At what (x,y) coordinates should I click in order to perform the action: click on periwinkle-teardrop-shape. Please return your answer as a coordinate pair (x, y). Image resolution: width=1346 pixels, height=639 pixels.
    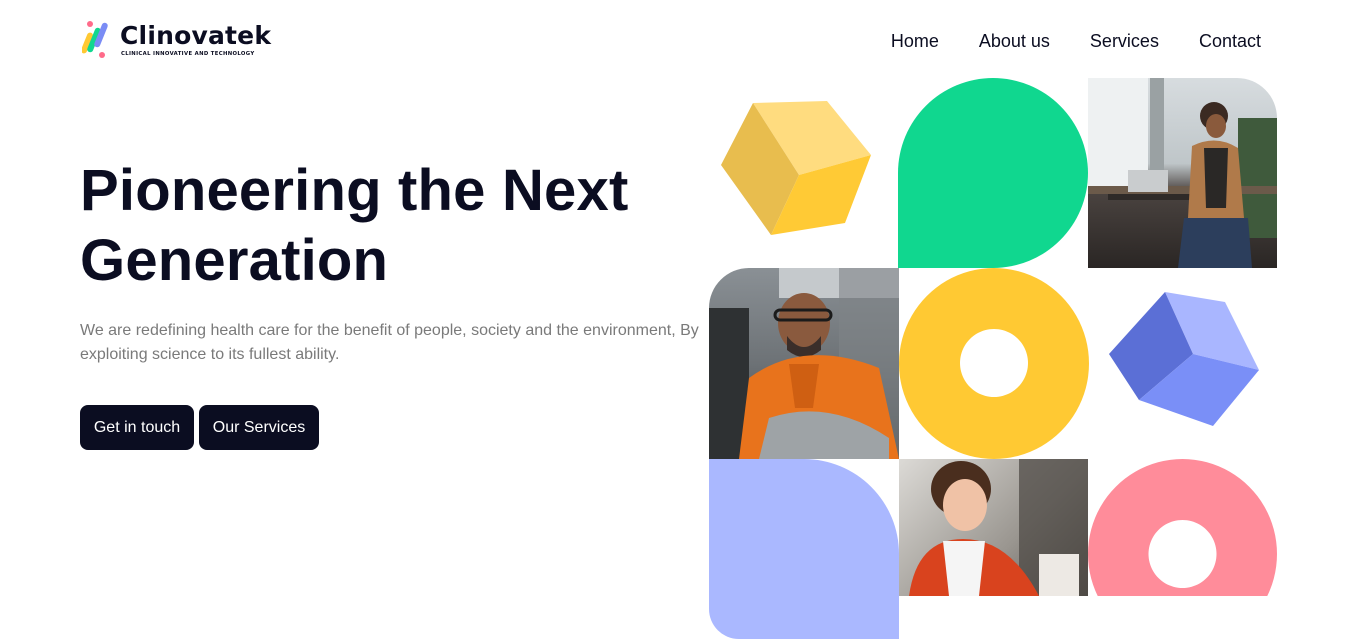
    Looking at the image, I should click on (804, 549).